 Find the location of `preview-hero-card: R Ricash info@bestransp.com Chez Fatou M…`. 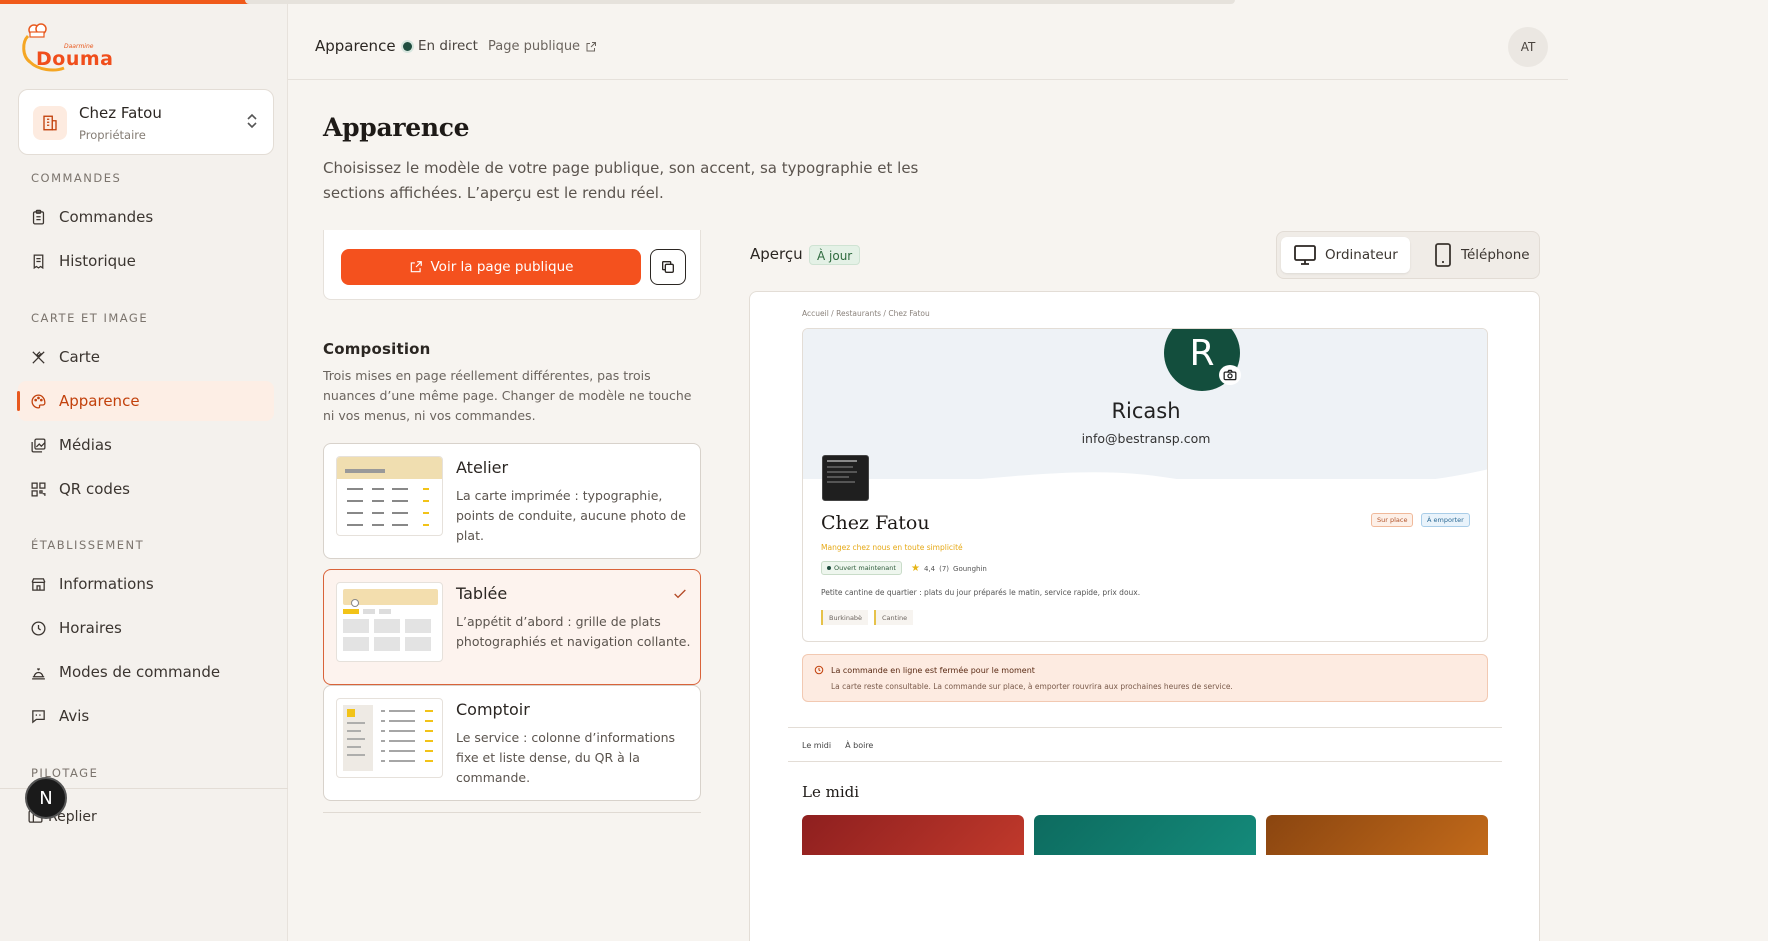

preview-hero-card: R Ricash info@bestransp.com Chez Fatou M… is located at coordinates (1145, 485).